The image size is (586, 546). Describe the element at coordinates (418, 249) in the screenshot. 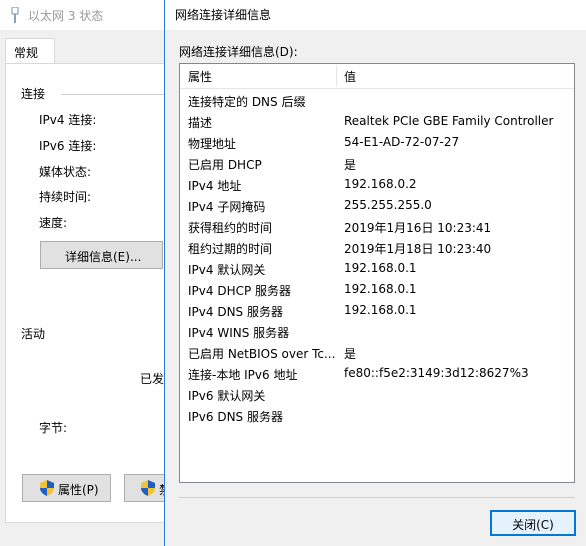

I see `row-value: 2019年1月18日 10:23:40` at that location.